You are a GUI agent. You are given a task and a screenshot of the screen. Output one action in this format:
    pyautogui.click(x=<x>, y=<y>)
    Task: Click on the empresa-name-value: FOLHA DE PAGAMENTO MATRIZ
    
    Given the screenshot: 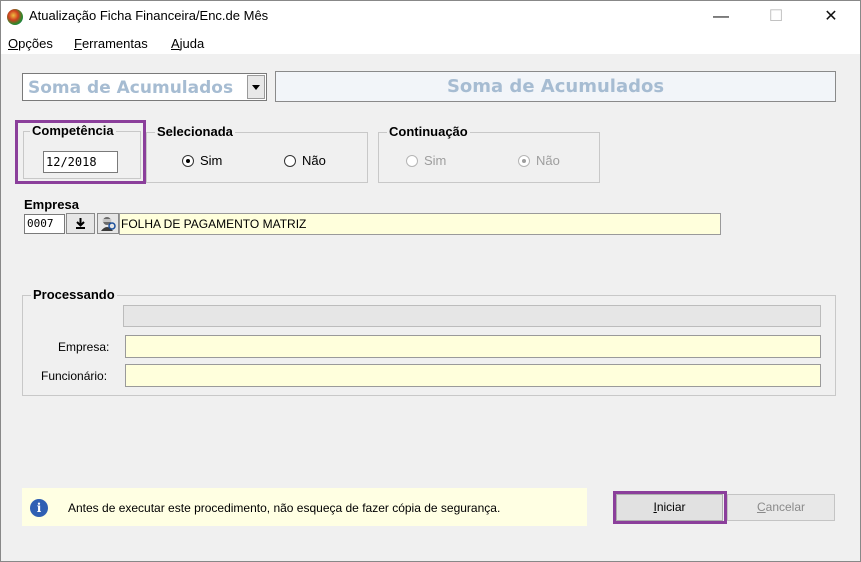 What is the action you would take?
    pyautogui.click(x=214, y=224)
    